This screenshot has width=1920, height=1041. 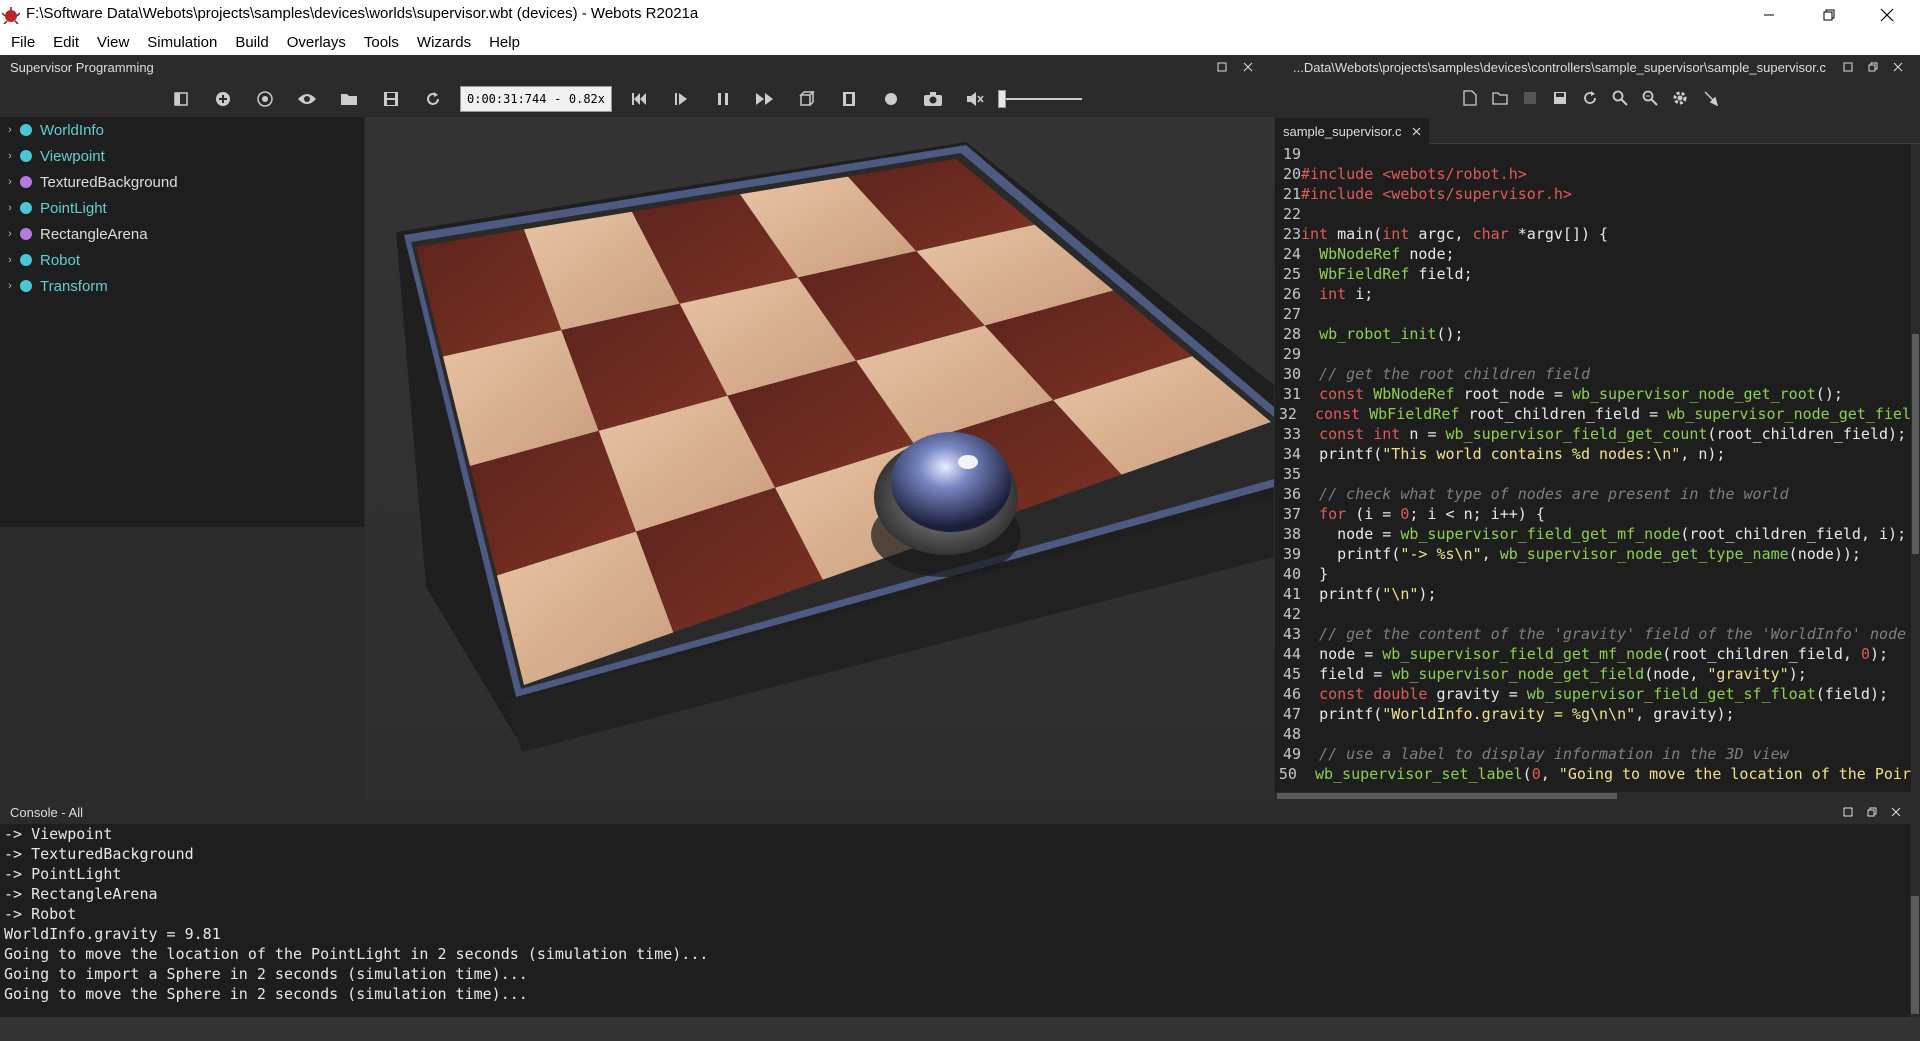 What do you see at coordinates (182, 156) in the screenshot?
I see `tree-node-viewpoint: › Viewpoint` at bounding box center [182, 156].